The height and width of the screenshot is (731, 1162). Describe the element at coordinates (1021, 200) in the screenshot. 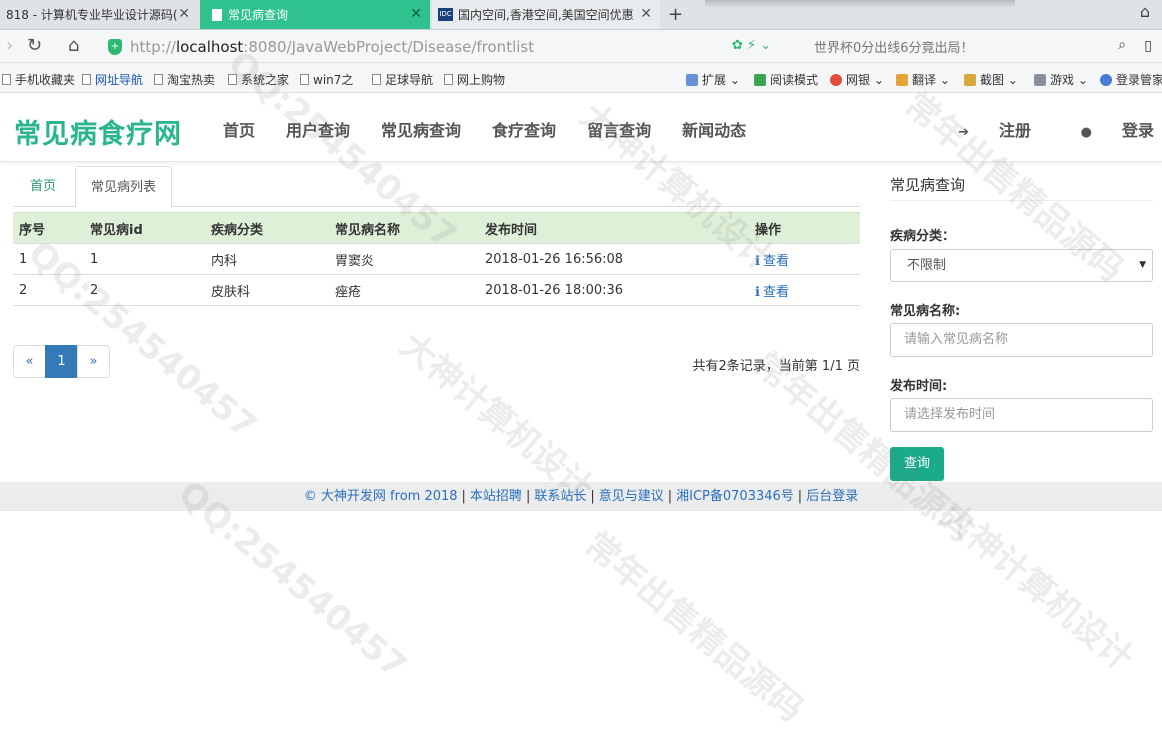

I see `sidebar-divider` at that location.